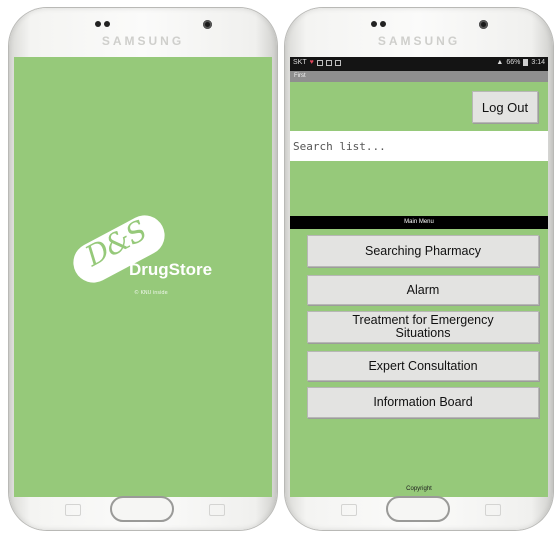 This screenshot has height=538, width=557. Describe the element at coordinates (151, 293) in the screenshot. I see `splash-copyright: © KNU inside` at that location.